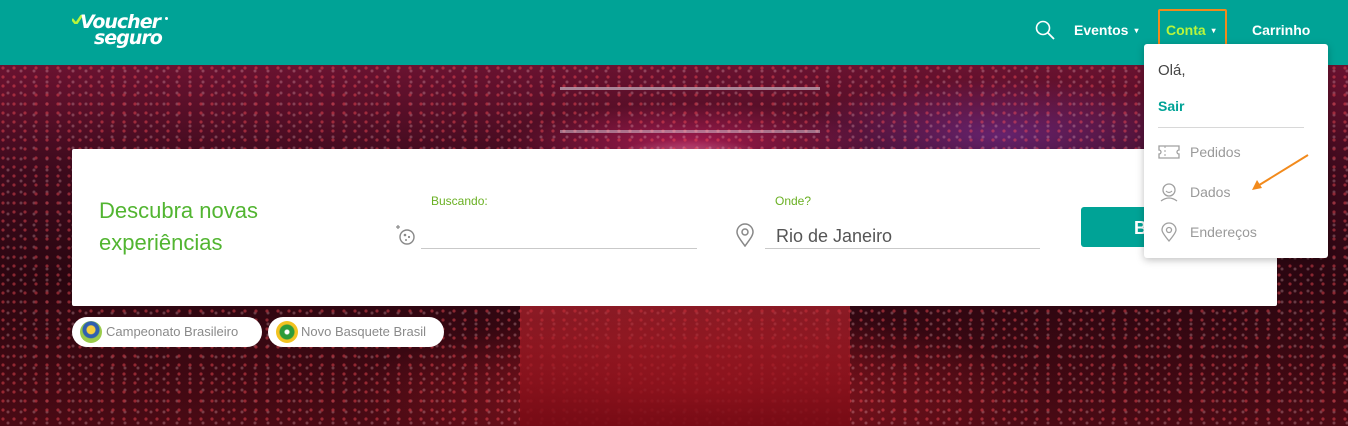 Image resolution: width=1348 pixels, height=426 pixels. I want to click on nav-eventos-label: Eventos, so click(1101, 30).